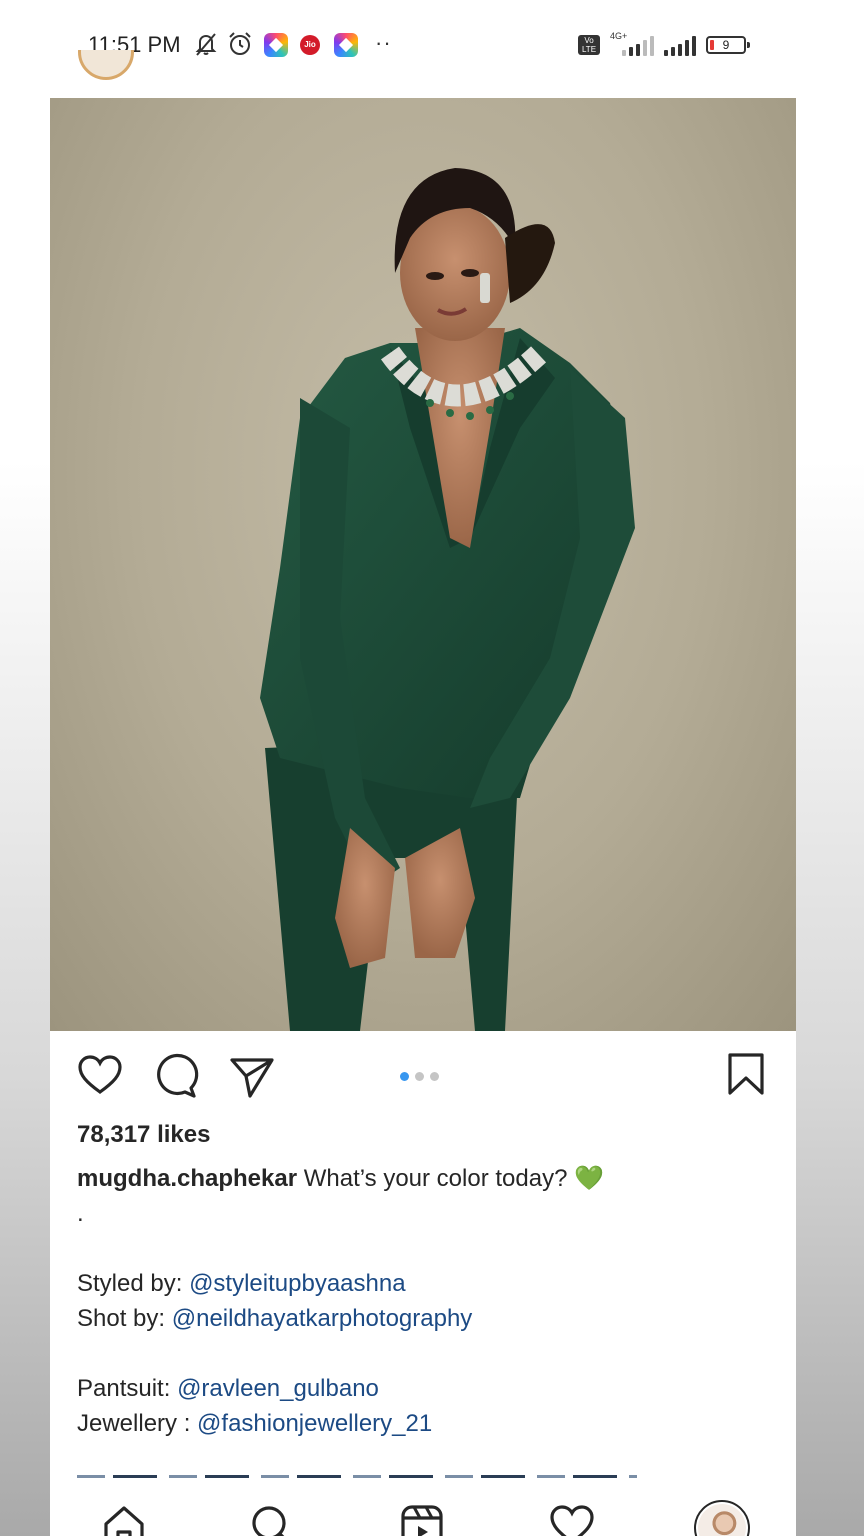 Image resolution: width=864 pixels, height=1536 pixels. I want to click on more-dots-icon: ··, so click(383, 42).